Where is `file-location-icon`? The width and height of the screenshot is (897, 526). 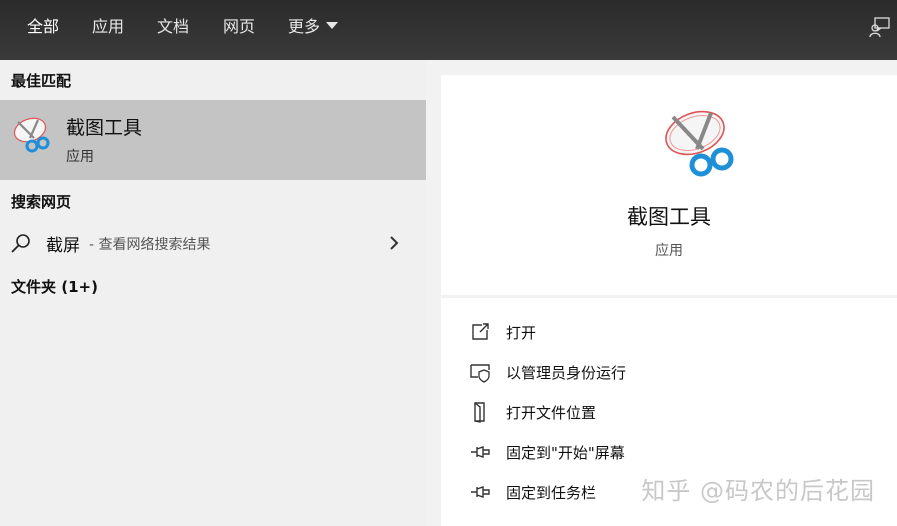 file-location-icon is located at coordinates (479, 412).